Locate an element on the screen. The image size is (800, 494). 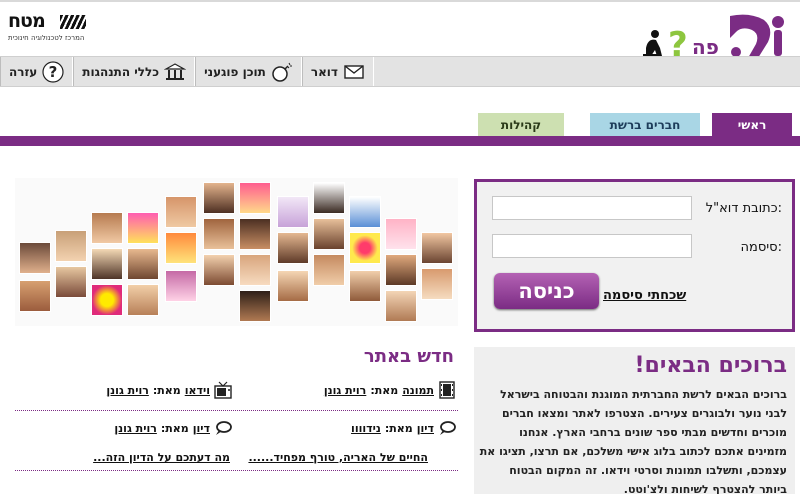
mytah-logo-tagline: המרכז לטכנולוגיה חינוכית is located at coordinates (46, 38).